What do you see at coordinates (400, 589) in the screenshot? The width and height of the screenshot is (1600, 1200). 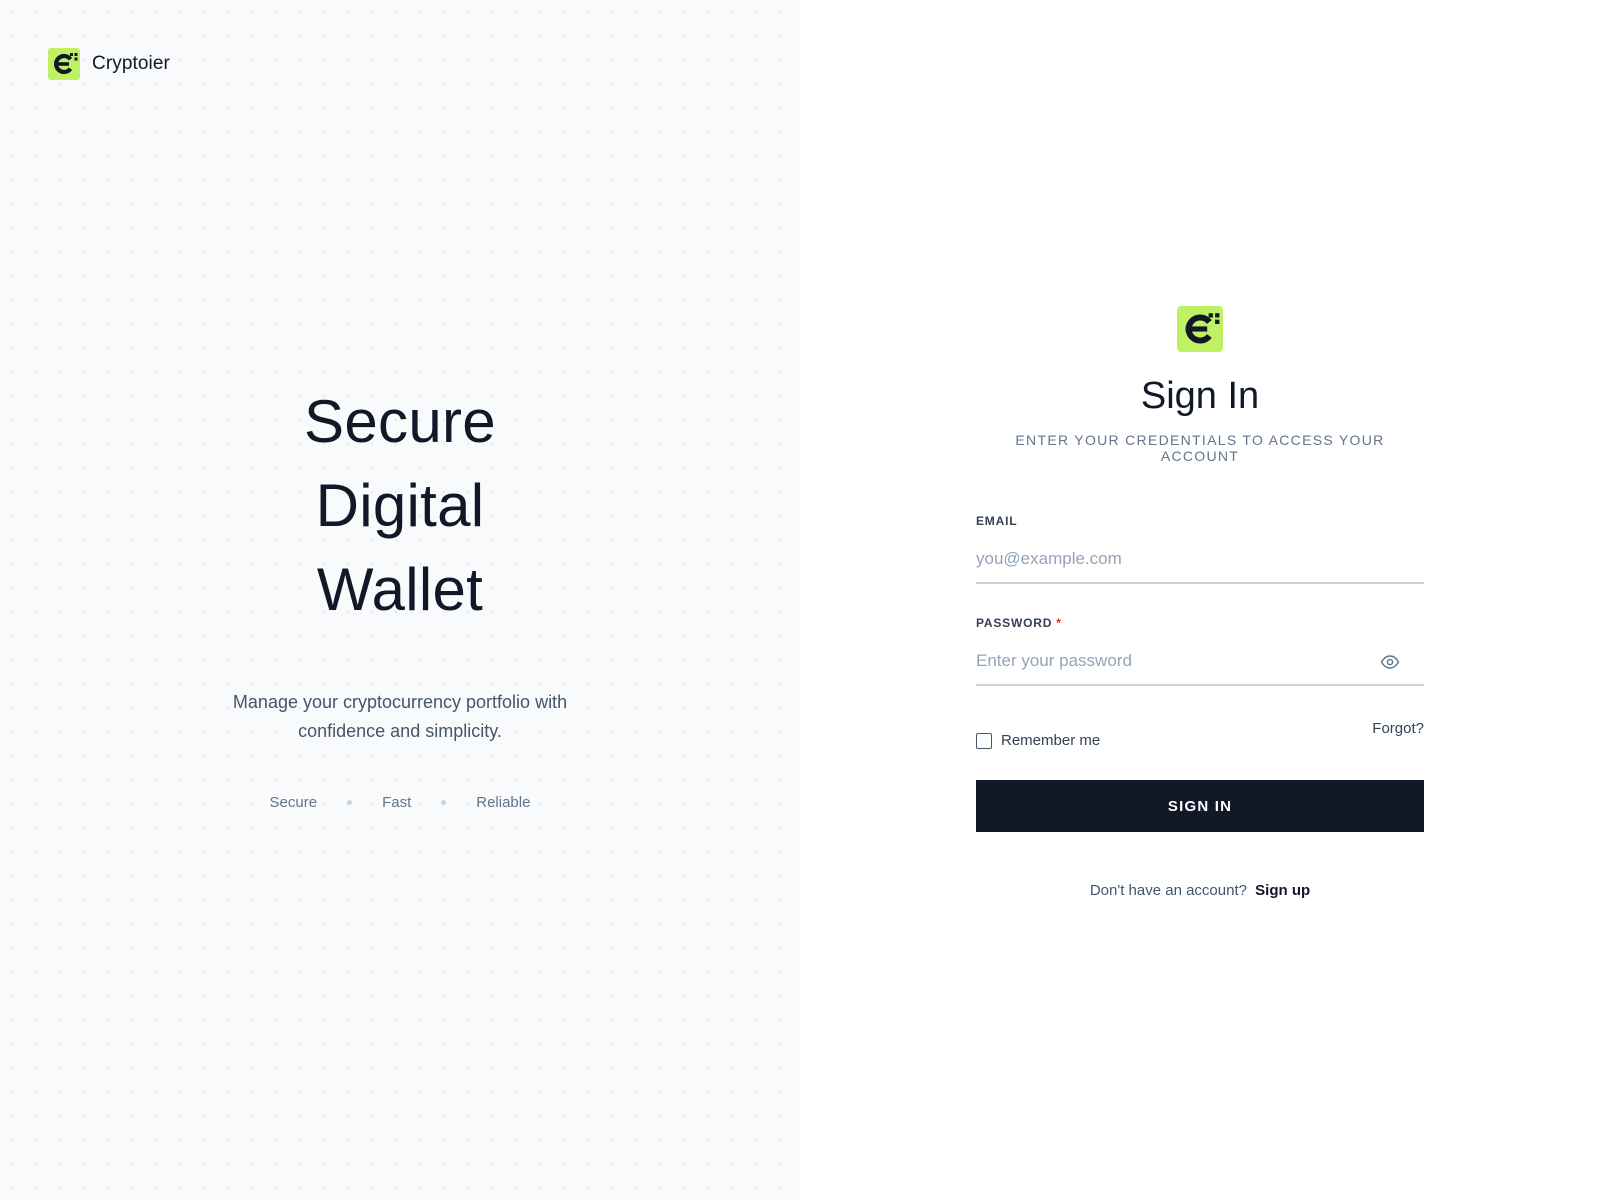 I see `hero-title-line: Wallet` at bounding box center [400, 589].